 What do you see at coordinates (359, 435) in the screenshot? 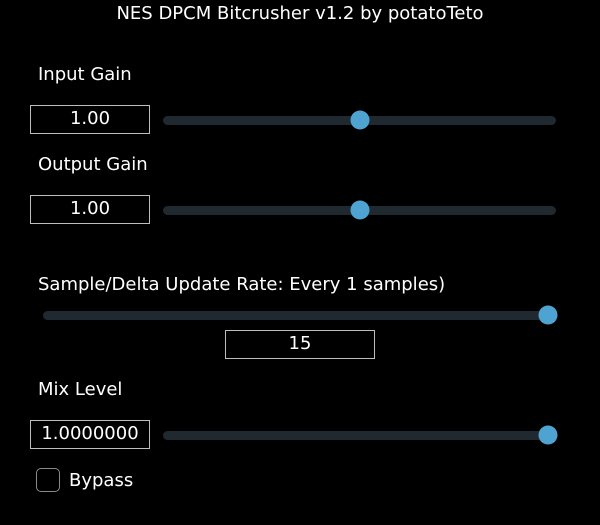
I see `mix-level-slider-track` at bounding box center [359, 435].